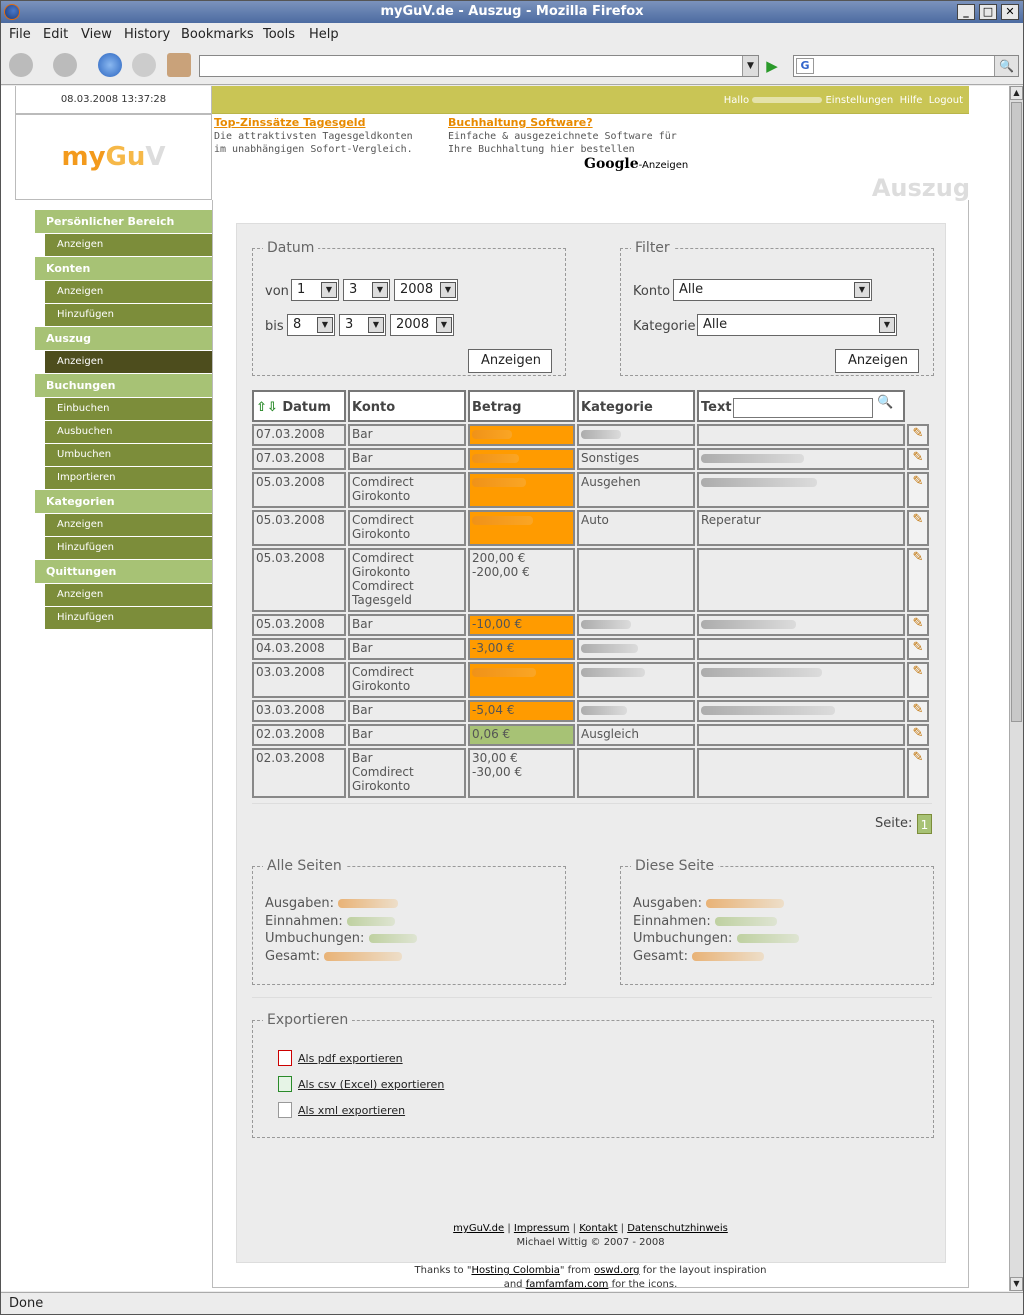 This screenshot has height=1315, width=1024. What do you see at coordinates (308, 1020) in the screenshot?
I see `export-legend: Exportieren` at bounding box center [308, 1020].